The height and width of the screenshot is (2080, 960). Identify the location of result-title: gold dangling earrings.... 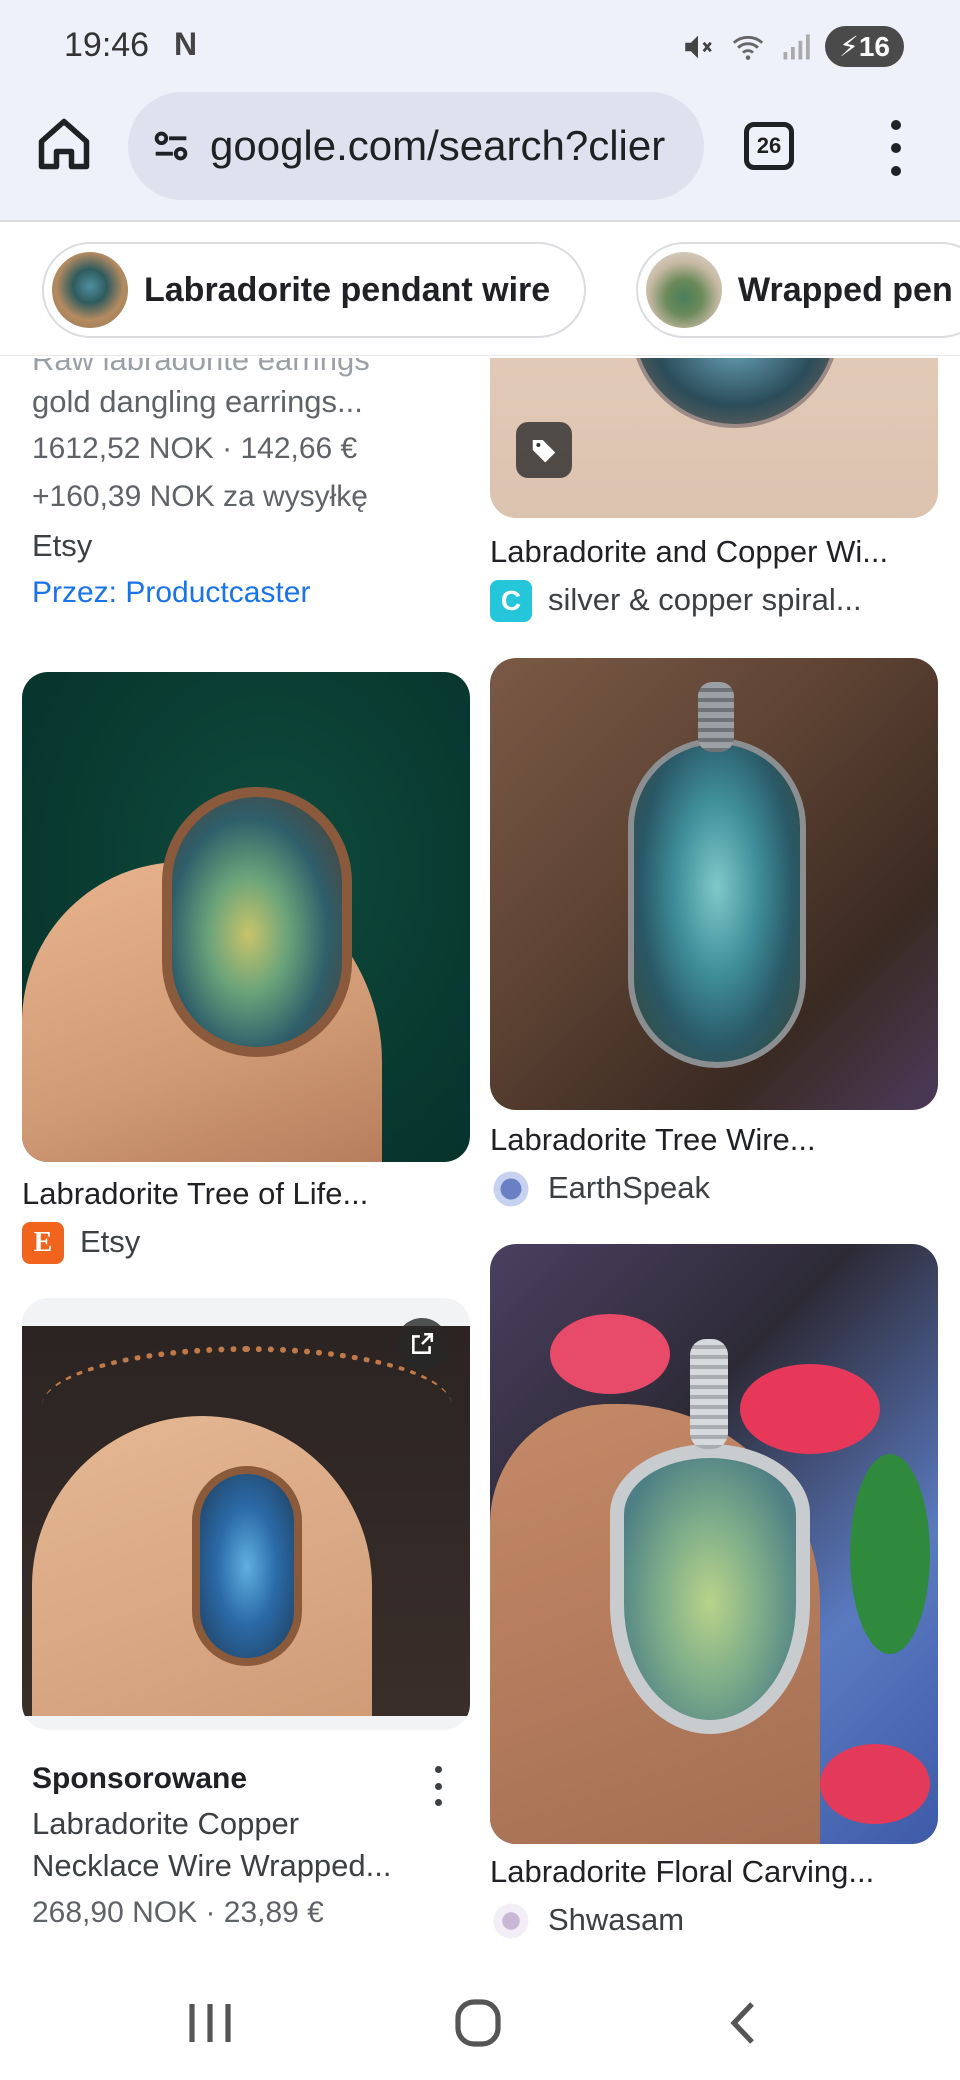
(197, 402).